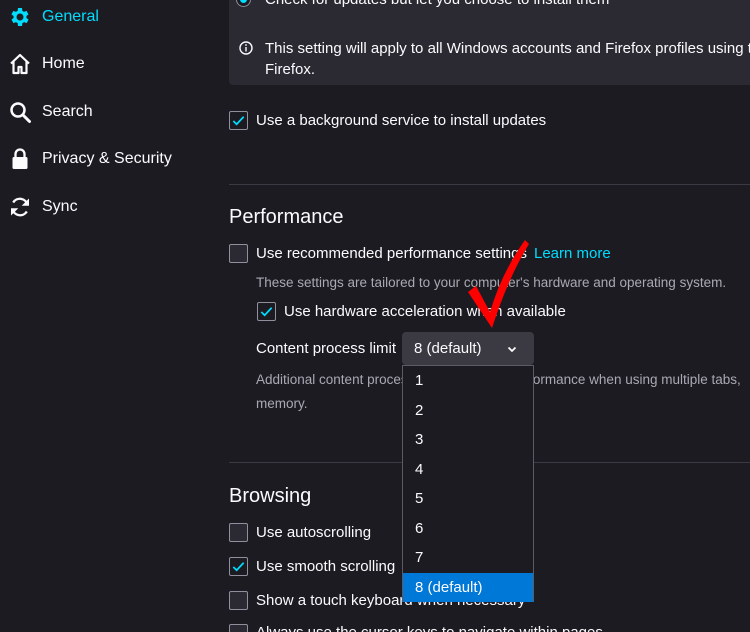 This screenshot has width=750, height=632. I want to click on annotation-checkmark-icon, so click(498, 284).